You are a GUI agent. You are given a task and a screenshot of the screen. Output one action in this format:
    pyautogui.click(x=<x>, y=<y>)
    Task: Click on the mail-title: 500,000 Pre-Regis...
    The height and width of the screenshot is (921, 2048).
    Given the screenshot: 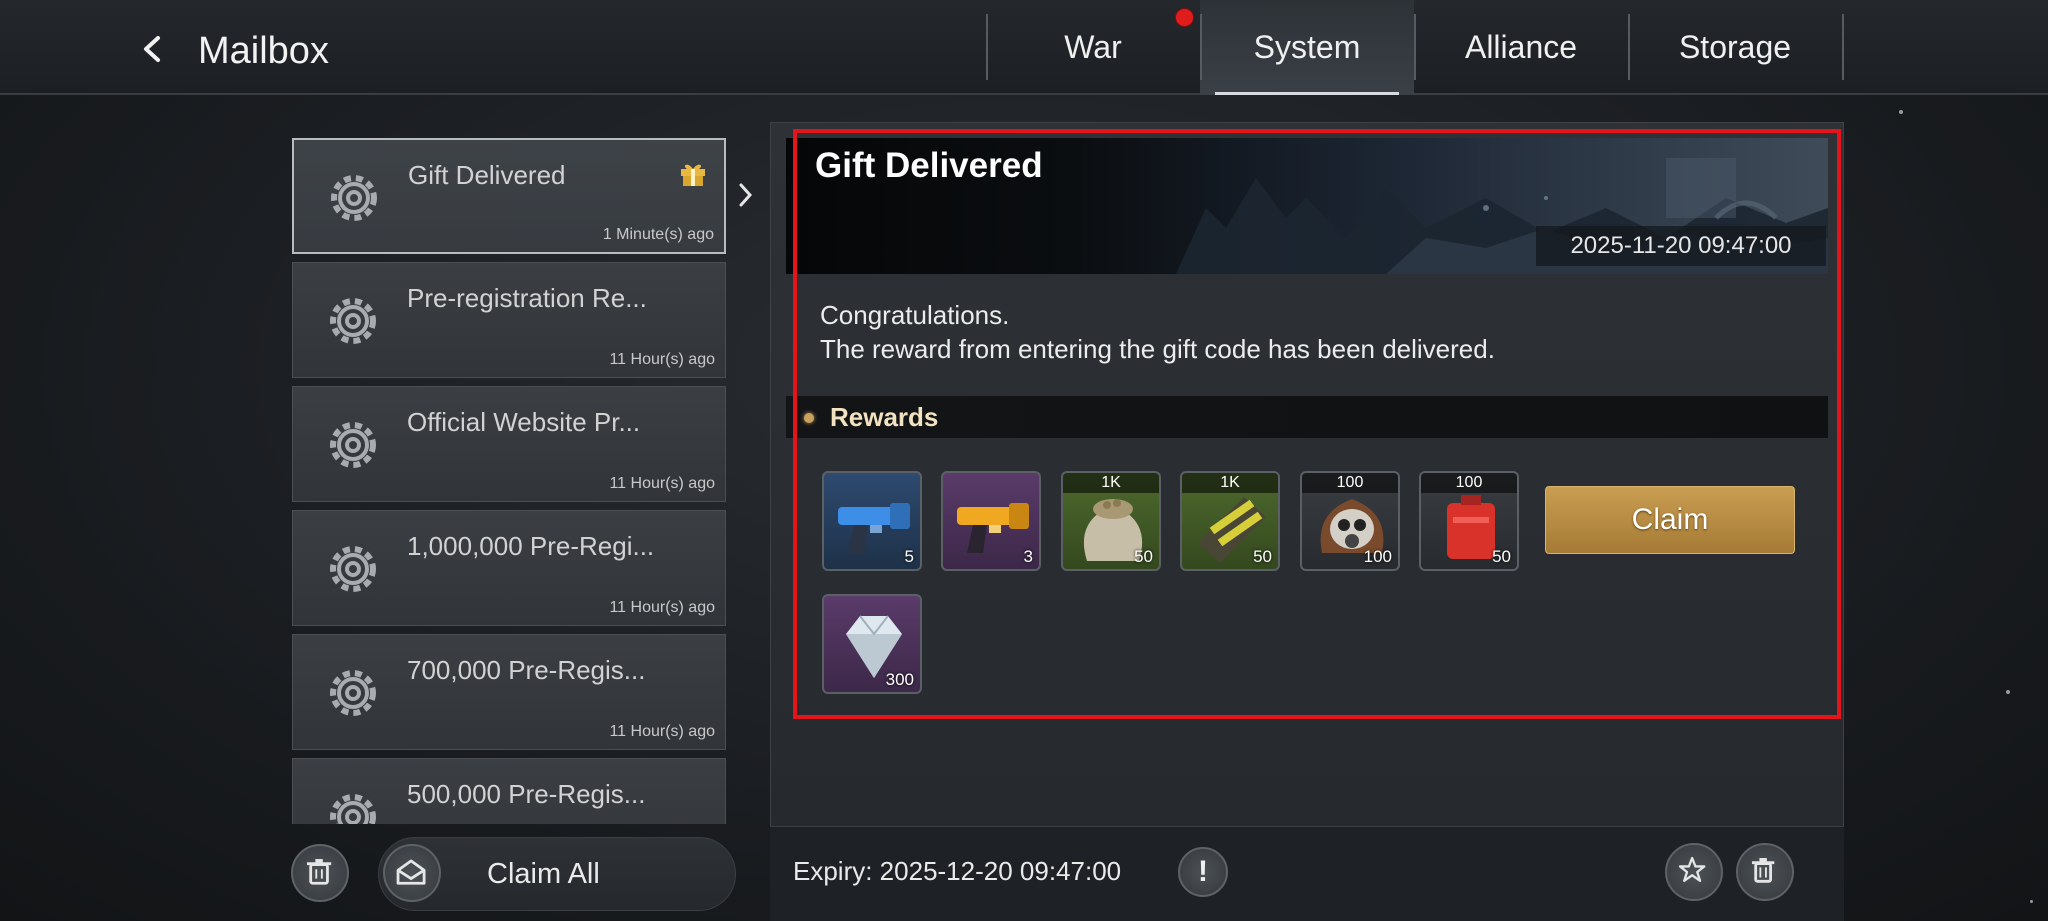 What is the action you would take?
    pyautogui.click(x=526, y=794)
    